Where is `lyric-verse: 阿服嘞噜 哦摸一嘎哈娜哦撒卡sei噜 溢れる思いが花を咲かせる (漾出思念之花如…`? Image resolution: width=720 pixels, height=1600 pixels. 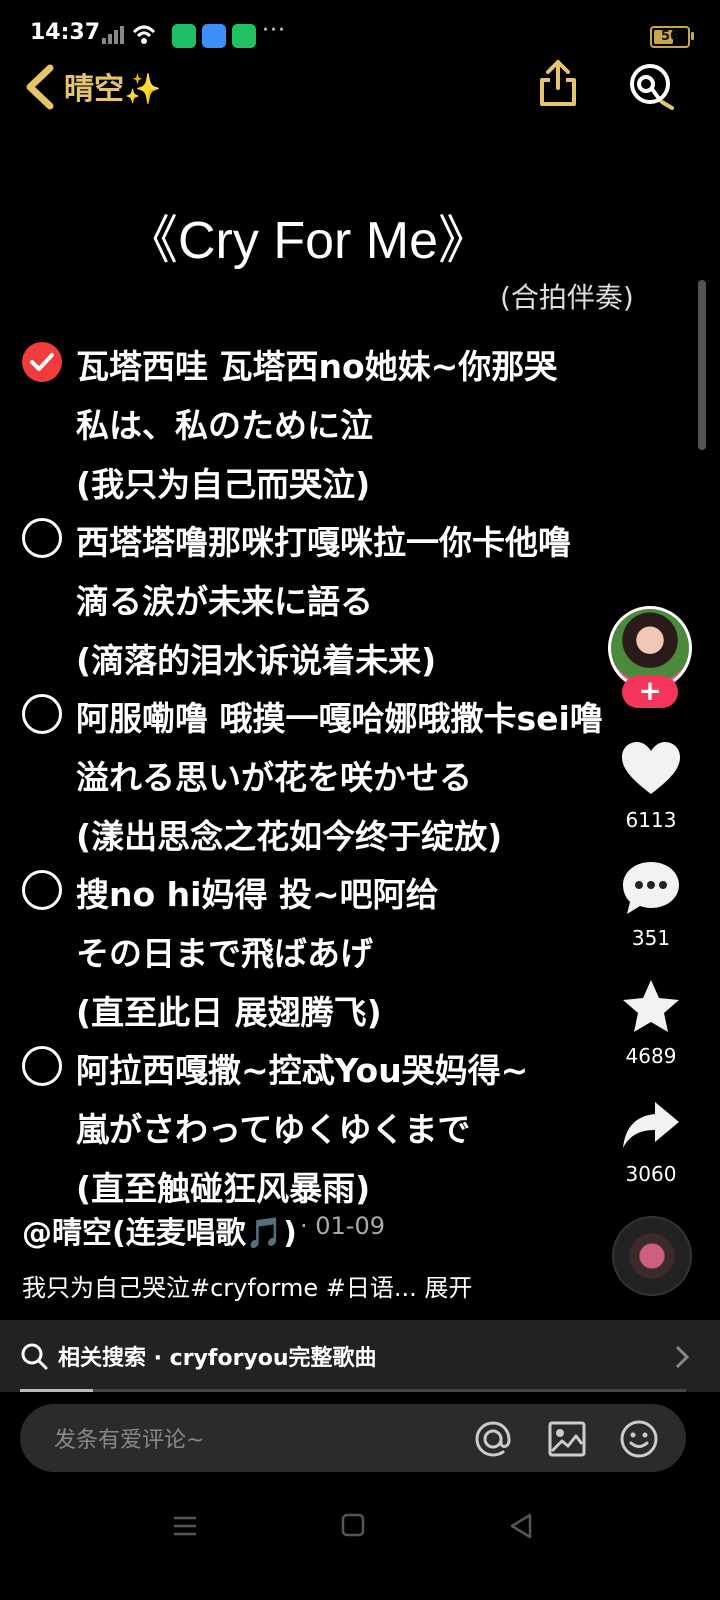
lyric-verse: 阿服嘞噜 哦摸一嘎哈娜哦撒卡sei噜 溢れる思いが花を咲かせる (漾出思念之花如… is located at coordinates (320, 780).